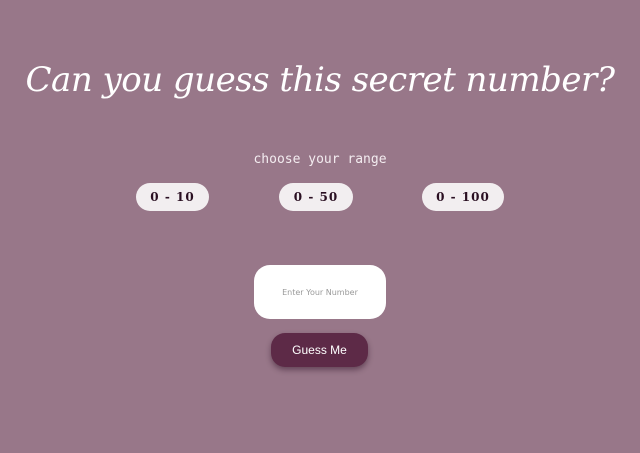 This screenshot has width=640, height=453. What do you see at coordinates (320, 159) in the screenshot?
I see `range-label: choose your range` at bounding box center [320, 159].